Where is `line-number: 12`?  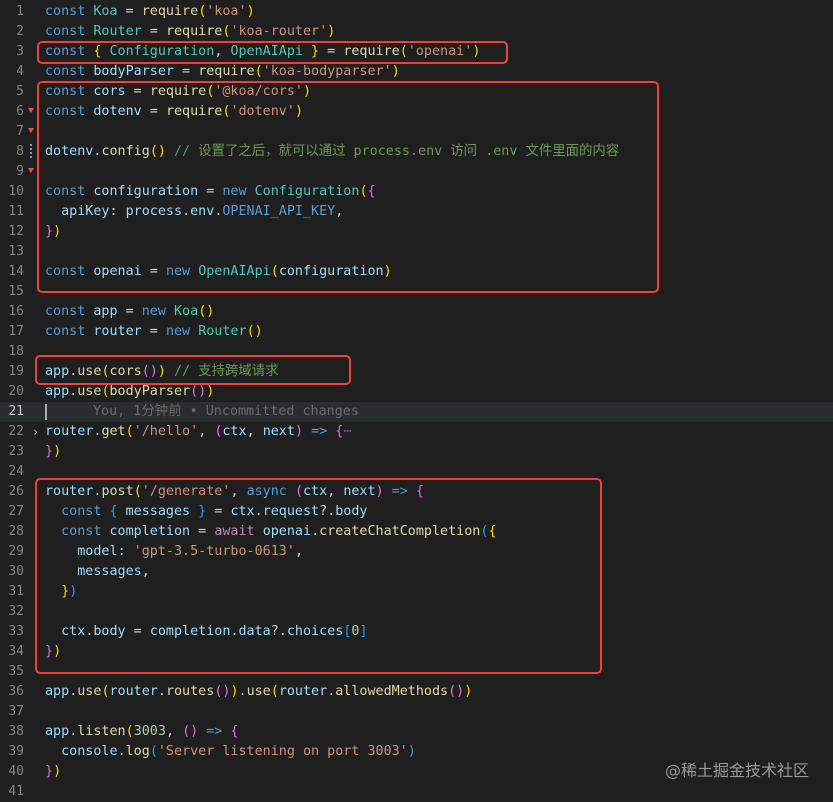 line-number: 12 is located at coordinates (16, 231).